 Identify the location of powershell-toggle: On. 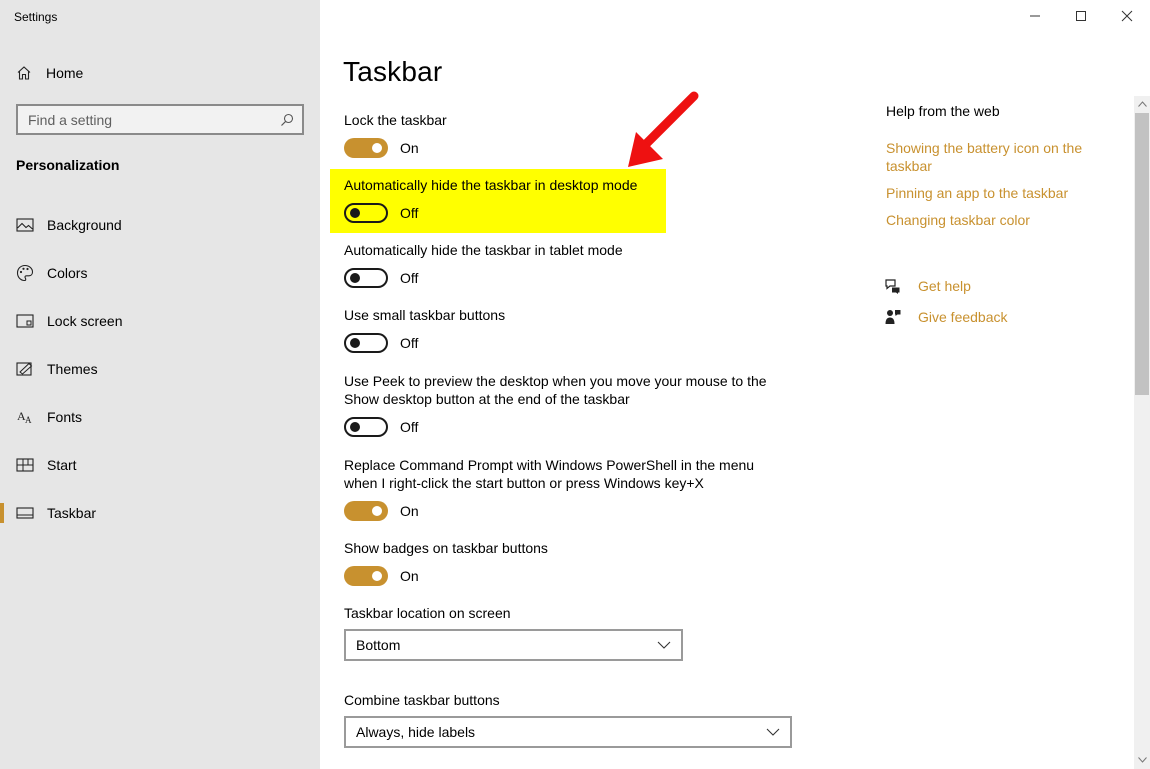
(381, 511).